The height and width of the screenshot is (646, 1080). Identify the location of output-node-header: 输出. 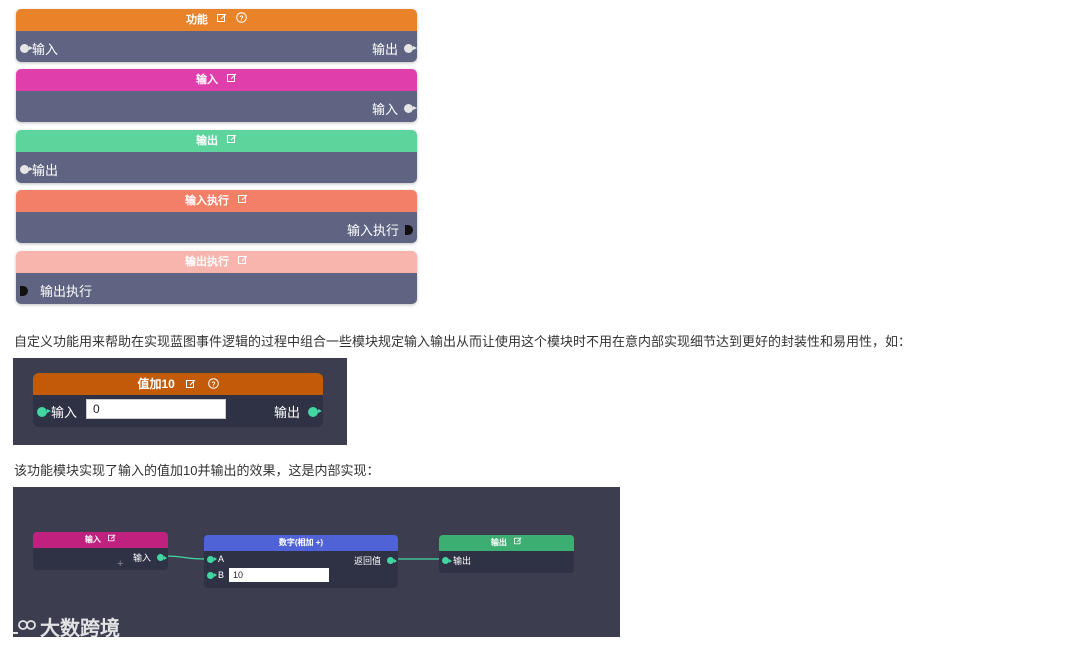
(216, 141).